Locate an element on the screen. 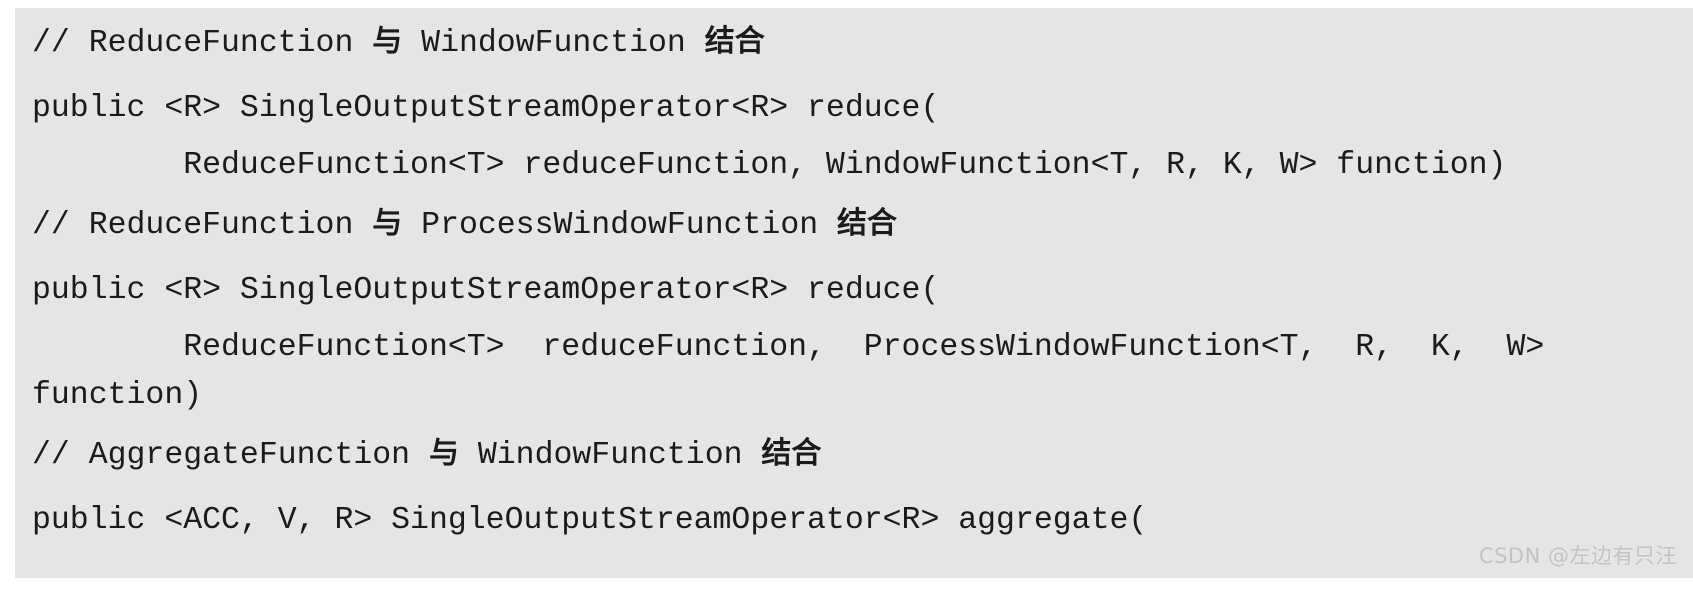  code-line-7-function-close-paren: function) is located at coordinates (117, 395).